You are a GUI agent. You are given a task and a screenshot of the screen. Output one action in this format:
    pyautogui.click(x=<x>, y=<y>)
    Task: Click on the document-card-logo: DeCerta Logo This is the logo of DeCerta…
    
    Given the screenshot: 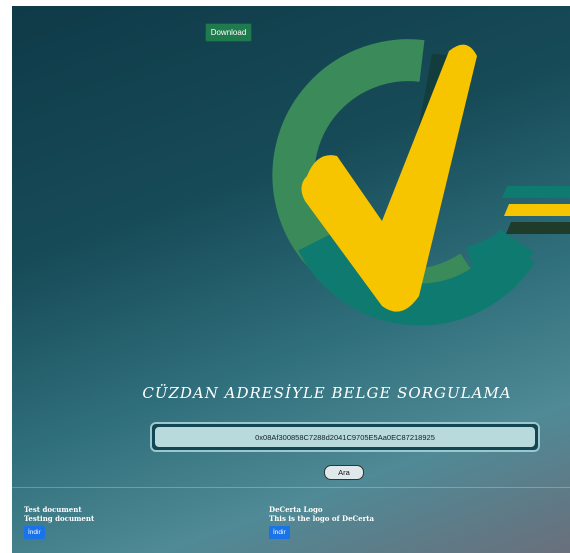 What is the action you would take?
    pyautogui.click(x=321, y=522)
    